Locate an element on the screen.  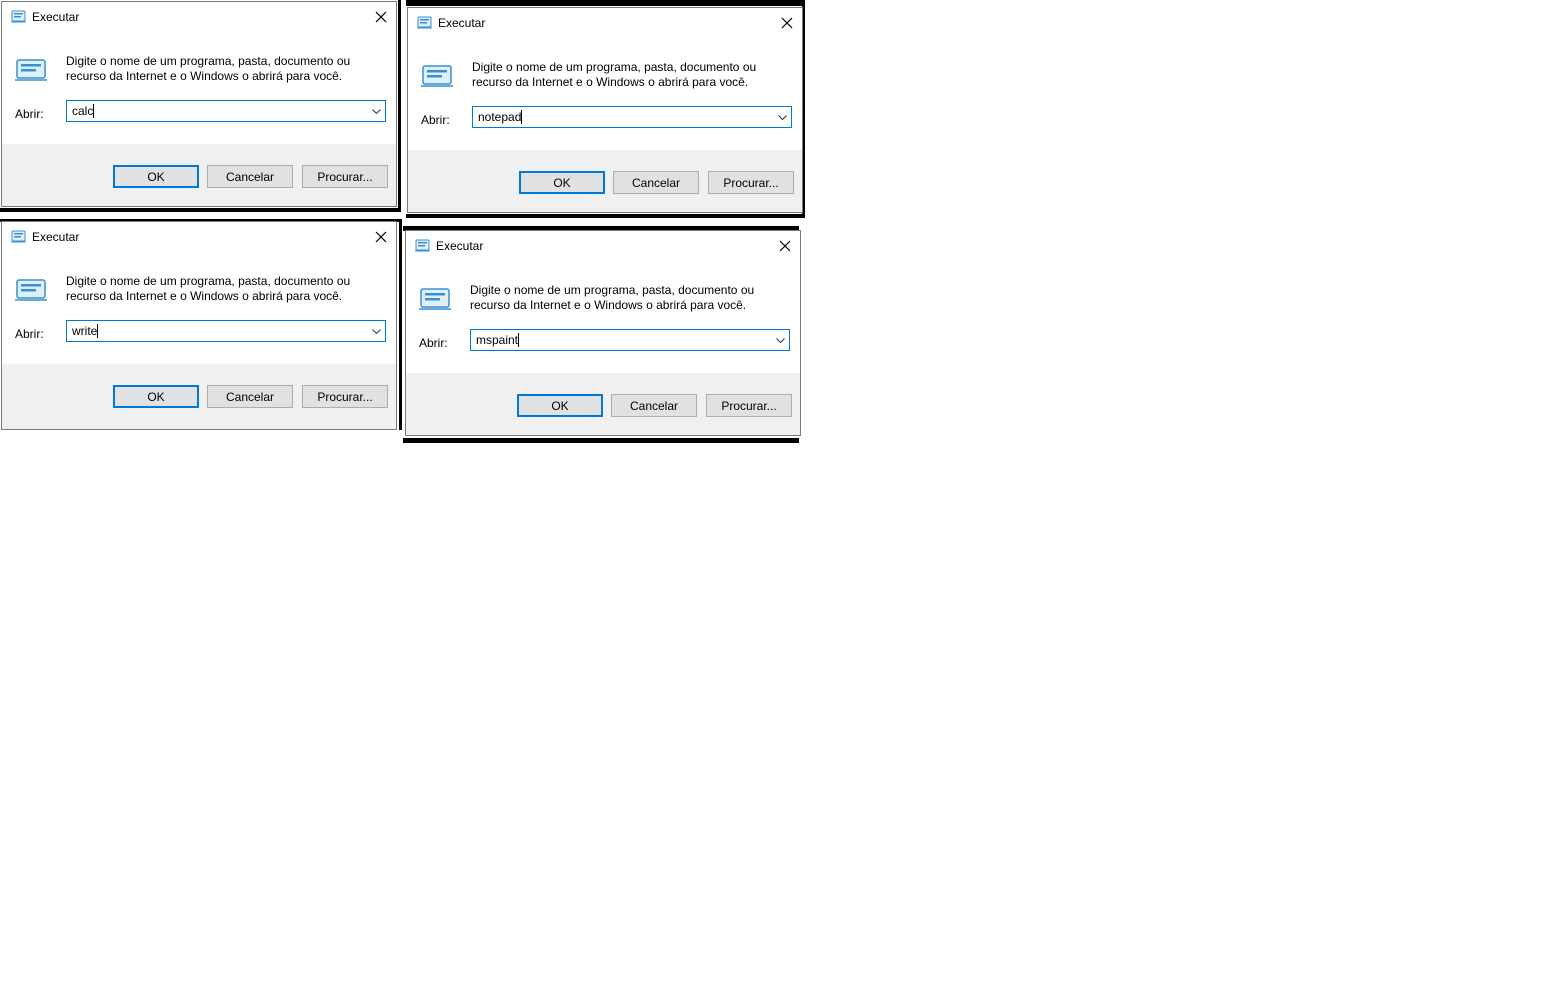
open-input-value: calc is located at coordinates (83, 111).